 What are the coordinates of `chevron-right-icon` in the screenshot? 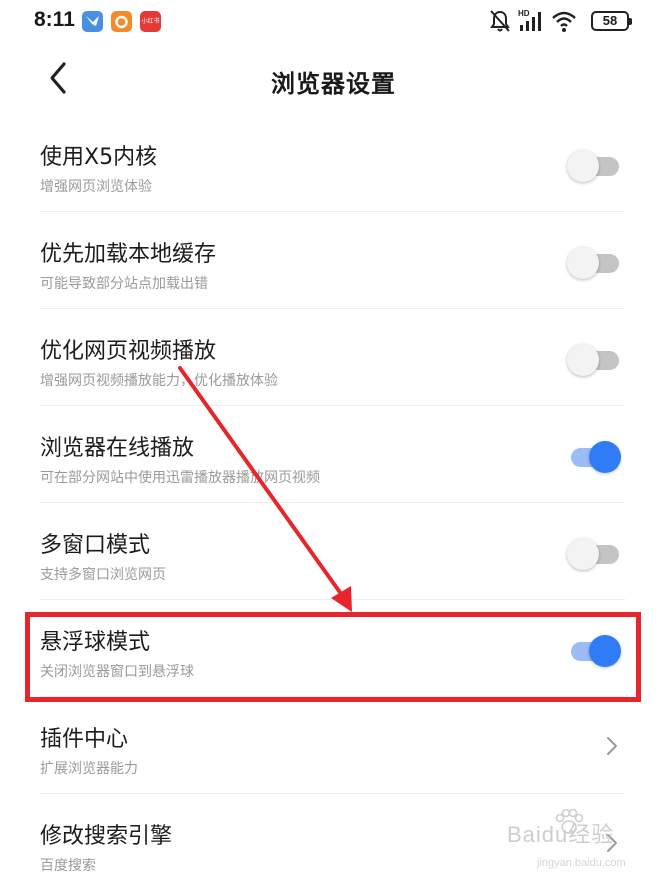 It's located at (612, 746).